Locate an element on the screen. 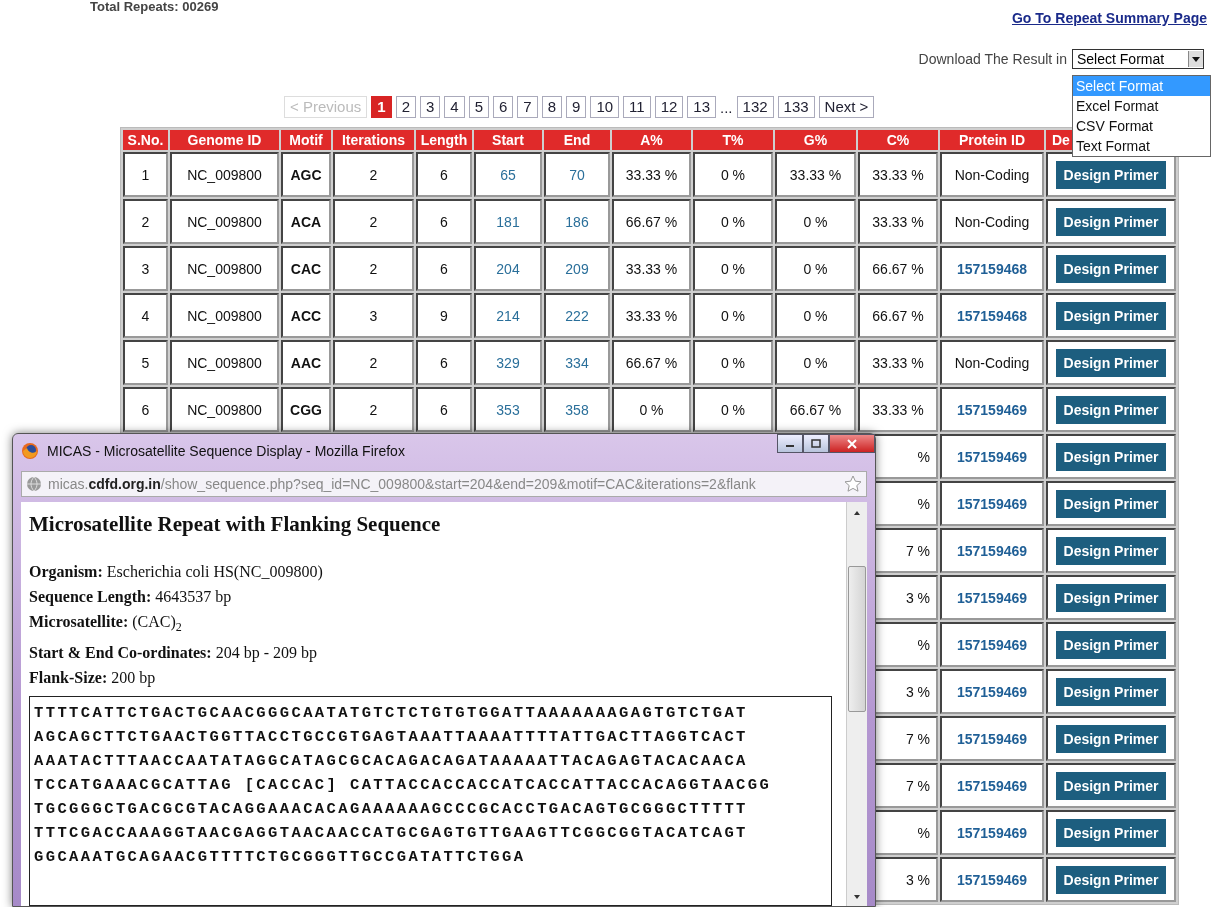 The width and height of the screenshot is (1217, 907). maximize-button is located at coordinates (816, 443).